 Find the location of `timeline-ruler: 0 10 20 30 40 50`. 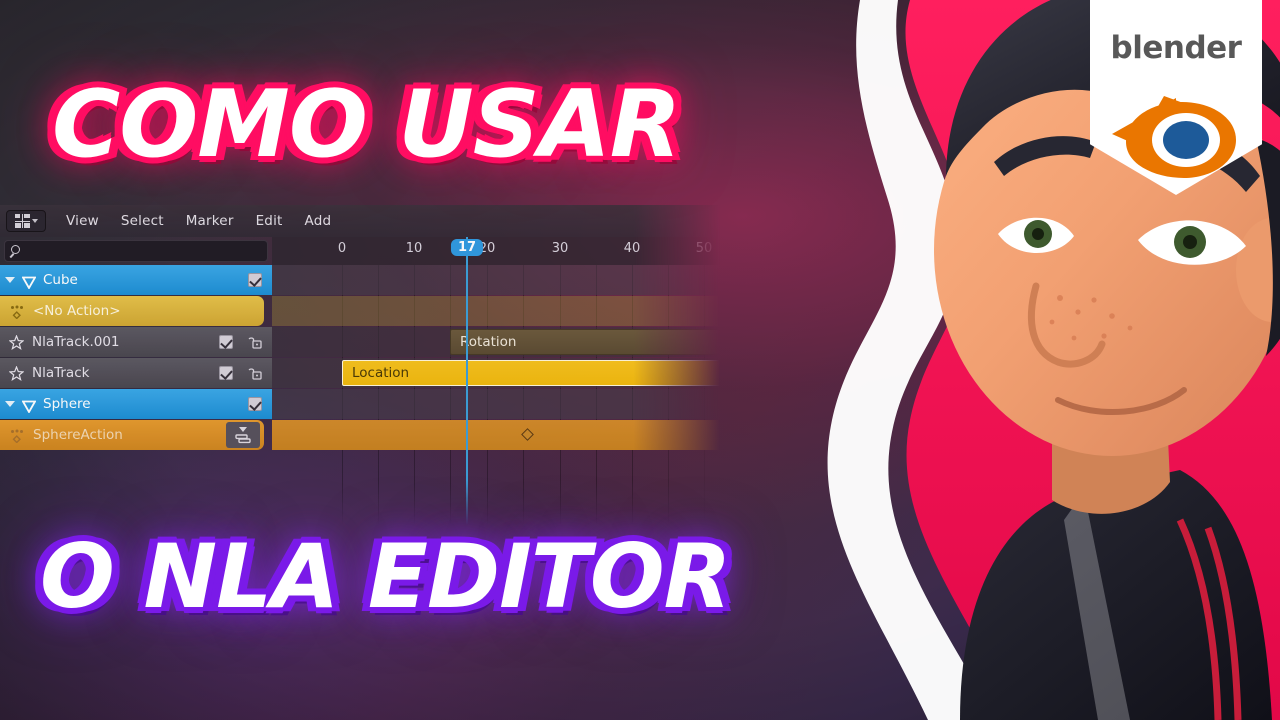

timeline-ruler: 0 10 20 30 40 50 is located at coordinates (496, 251).